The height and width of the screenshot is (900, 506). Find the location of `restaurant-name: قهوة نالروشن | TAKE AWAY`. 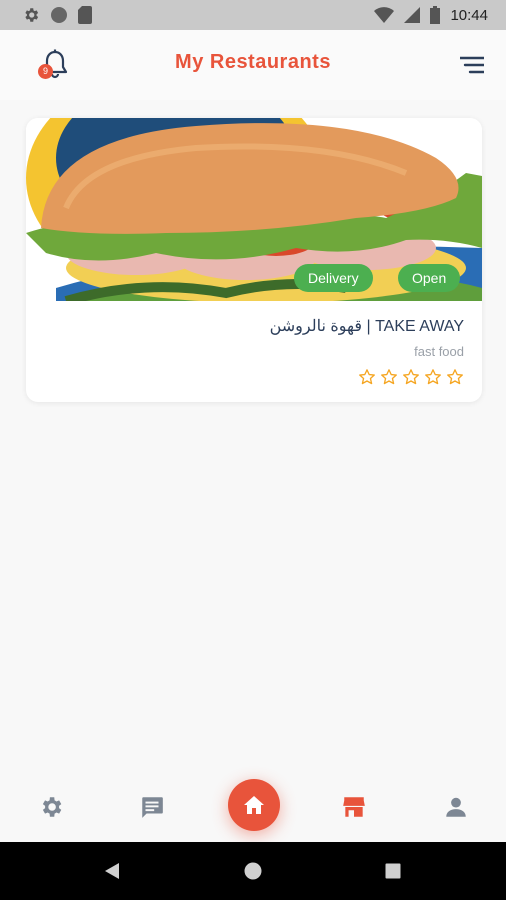

restaurant-name: قهوة نالروشن | TAKE AWAY is located at coordinates (366, 326).